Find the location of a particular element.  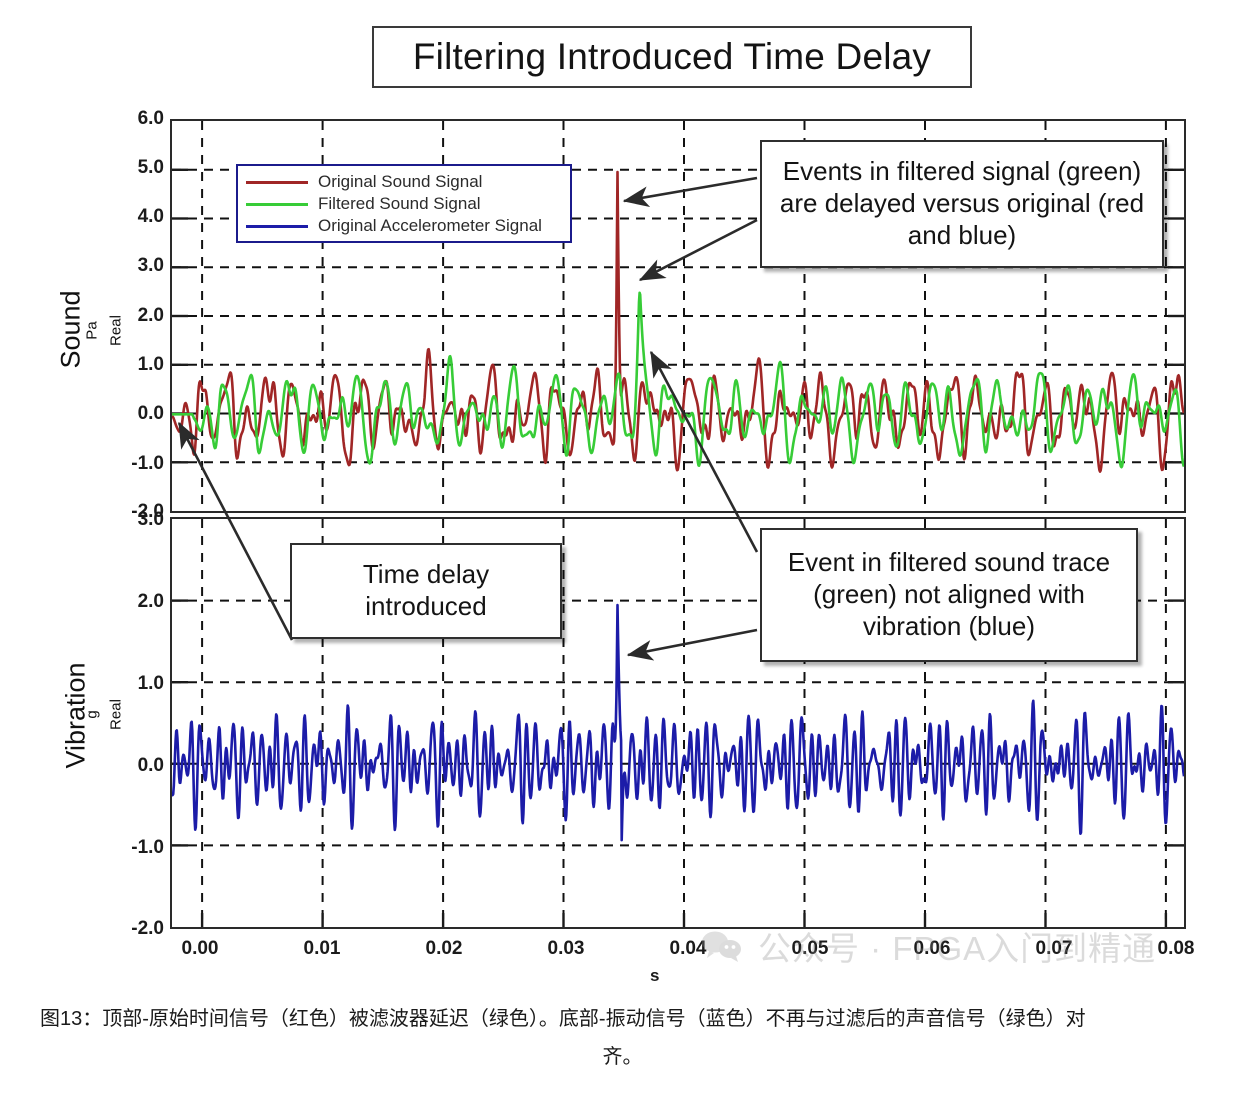

chart-title-box: Filtering Introduced Time Delay is located at coordinates (672, 57).